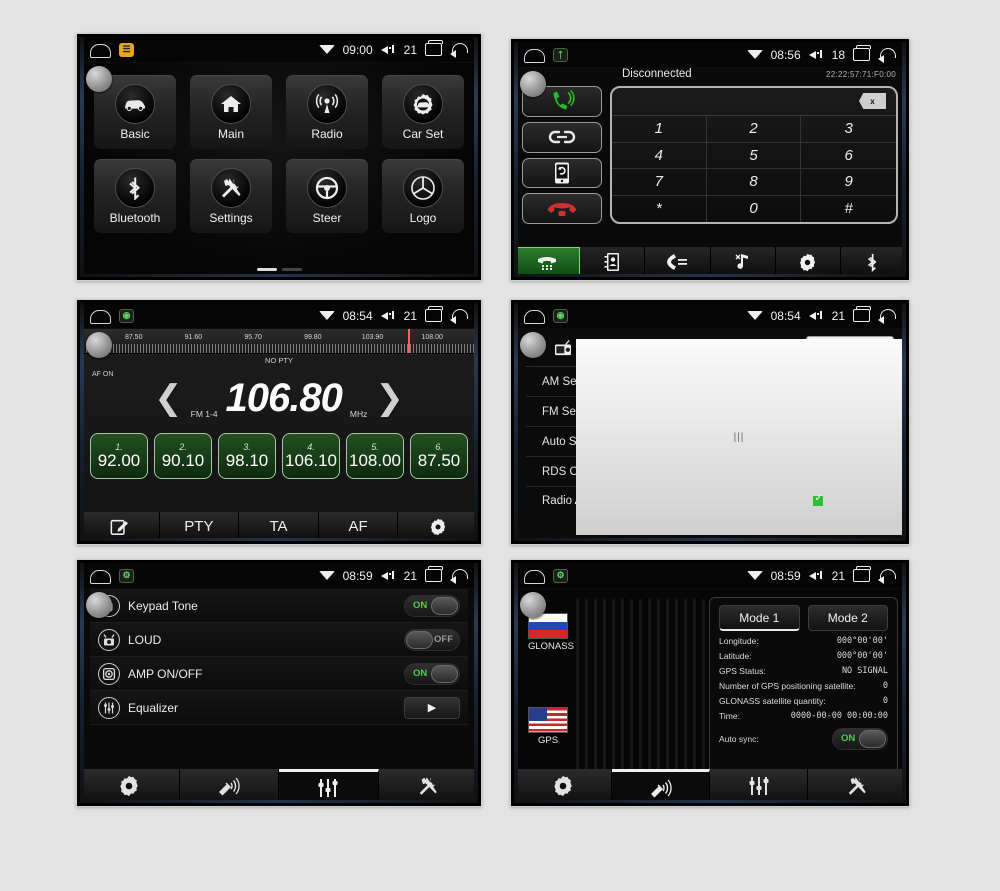  I want to click on tile-steer: Steer, so click(327, 196).